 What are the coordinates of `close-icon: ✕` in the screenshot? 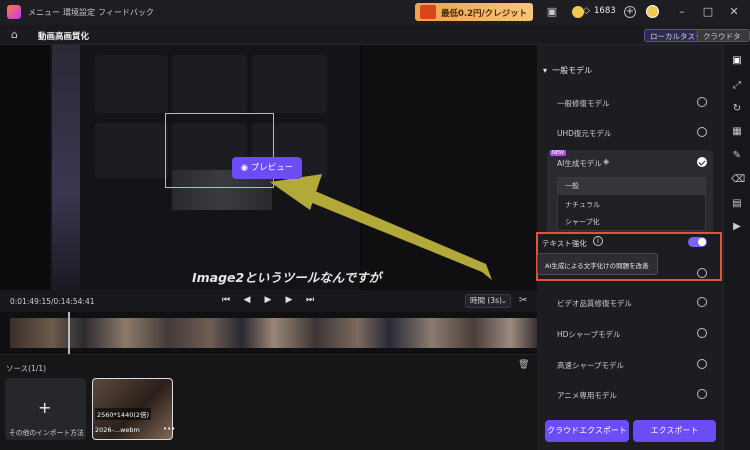 It's located at (734, 12).